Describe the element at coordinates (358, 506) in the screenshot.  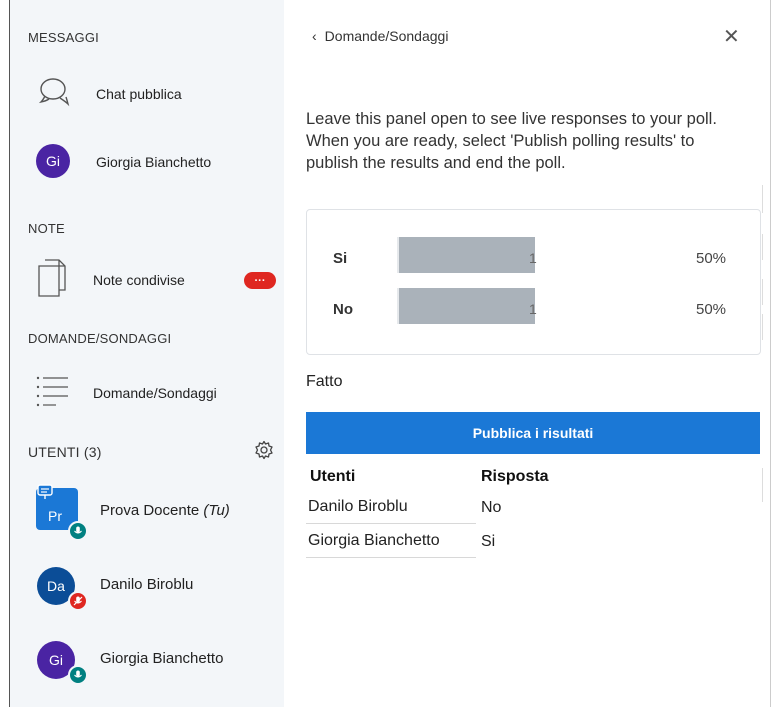
I see `response-user: Danilo Biroblu` at that location.